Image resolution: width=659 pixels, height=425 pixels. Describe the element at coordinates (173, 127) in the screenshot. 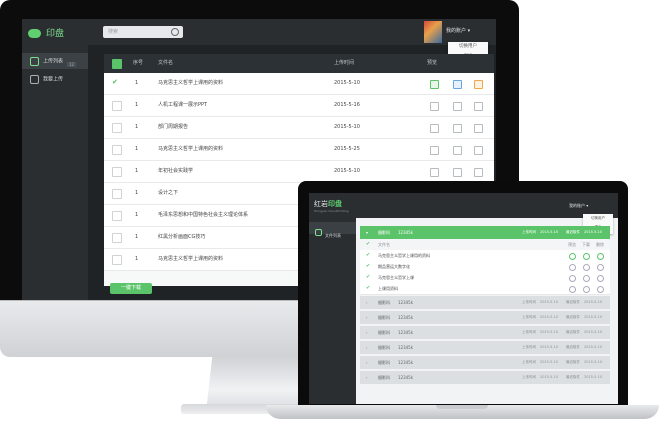

I see `file-name: 部门周期报告` at that location.